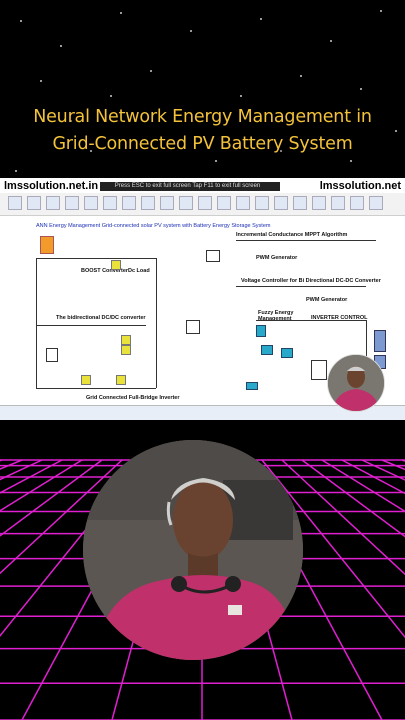 This screenshot has height=720, width=405. I want to click on control-block, so click(193, 327).